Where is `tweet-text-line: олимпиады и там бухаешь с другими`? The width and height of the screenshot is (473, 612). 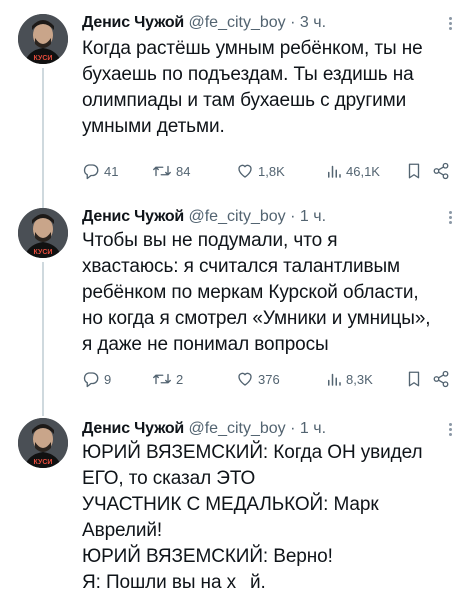 tweet-text-line: олимпиады и там бухаешь с другими is located at coordinates (244, 100).